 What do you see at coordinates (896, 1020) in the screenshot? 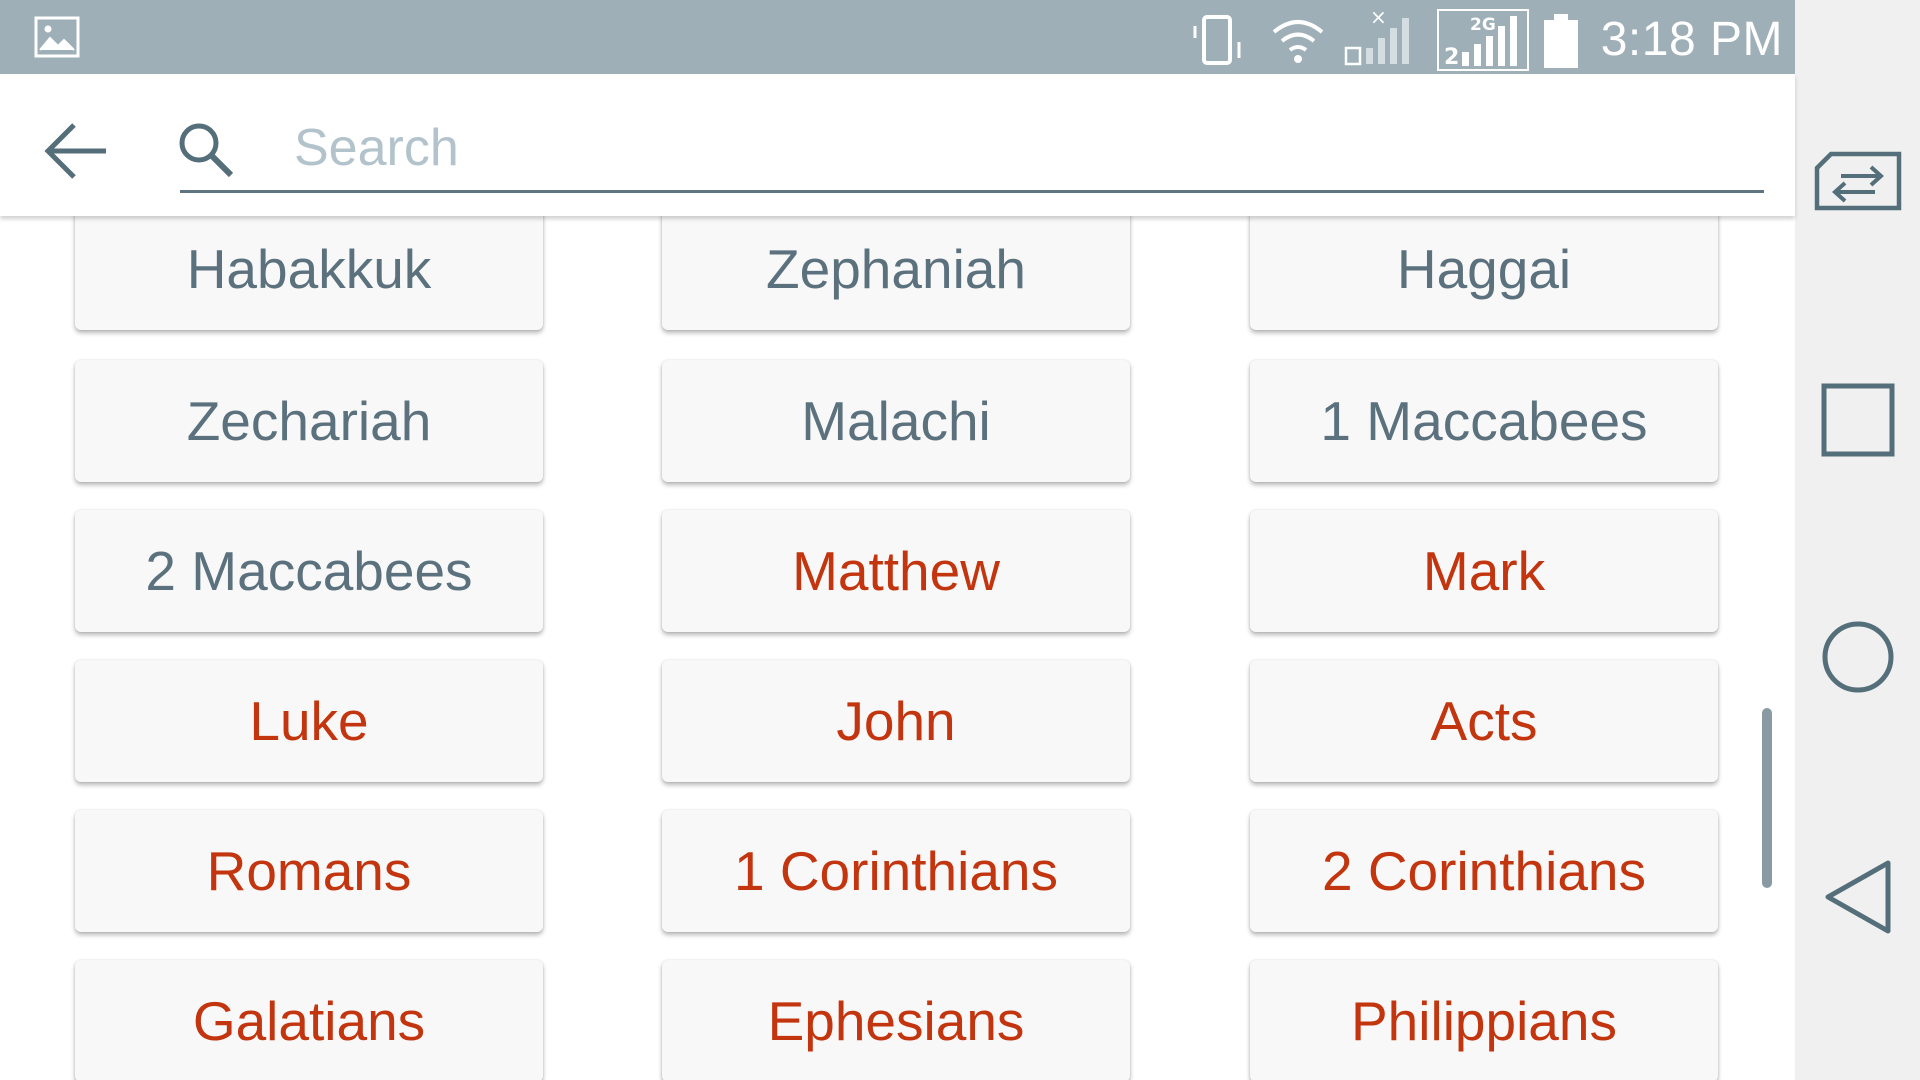
I see `book-button-ephesians: Ephesians` at bounding box center [896, 1020].